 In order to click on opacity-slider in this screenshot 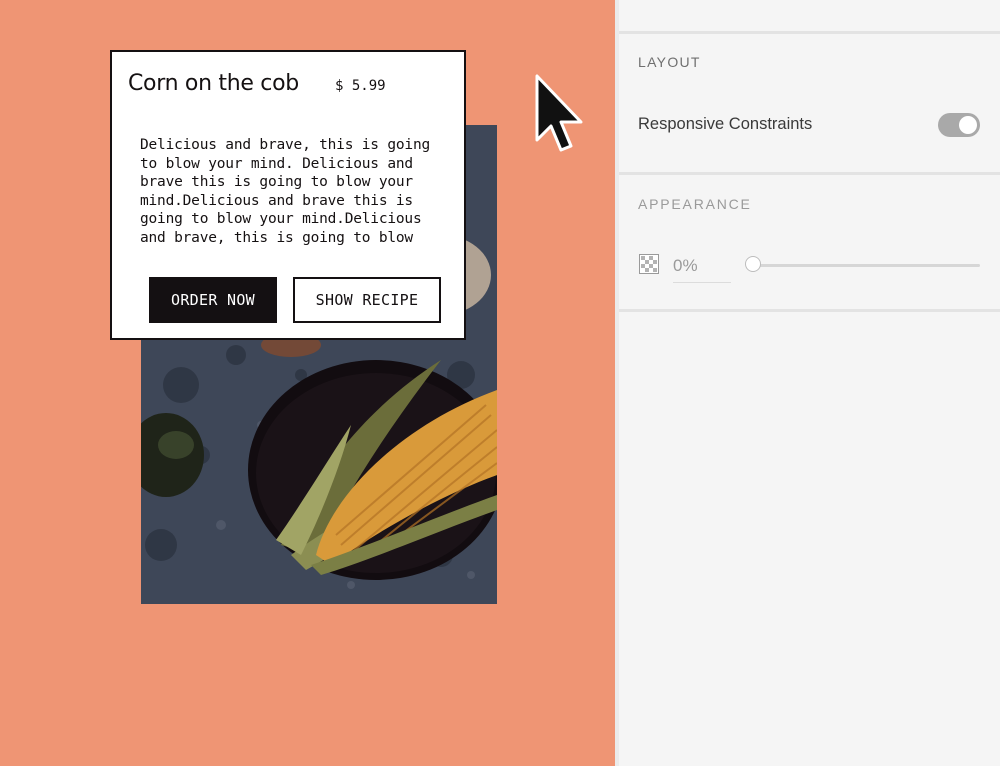, I will do `click(862, 264)`.